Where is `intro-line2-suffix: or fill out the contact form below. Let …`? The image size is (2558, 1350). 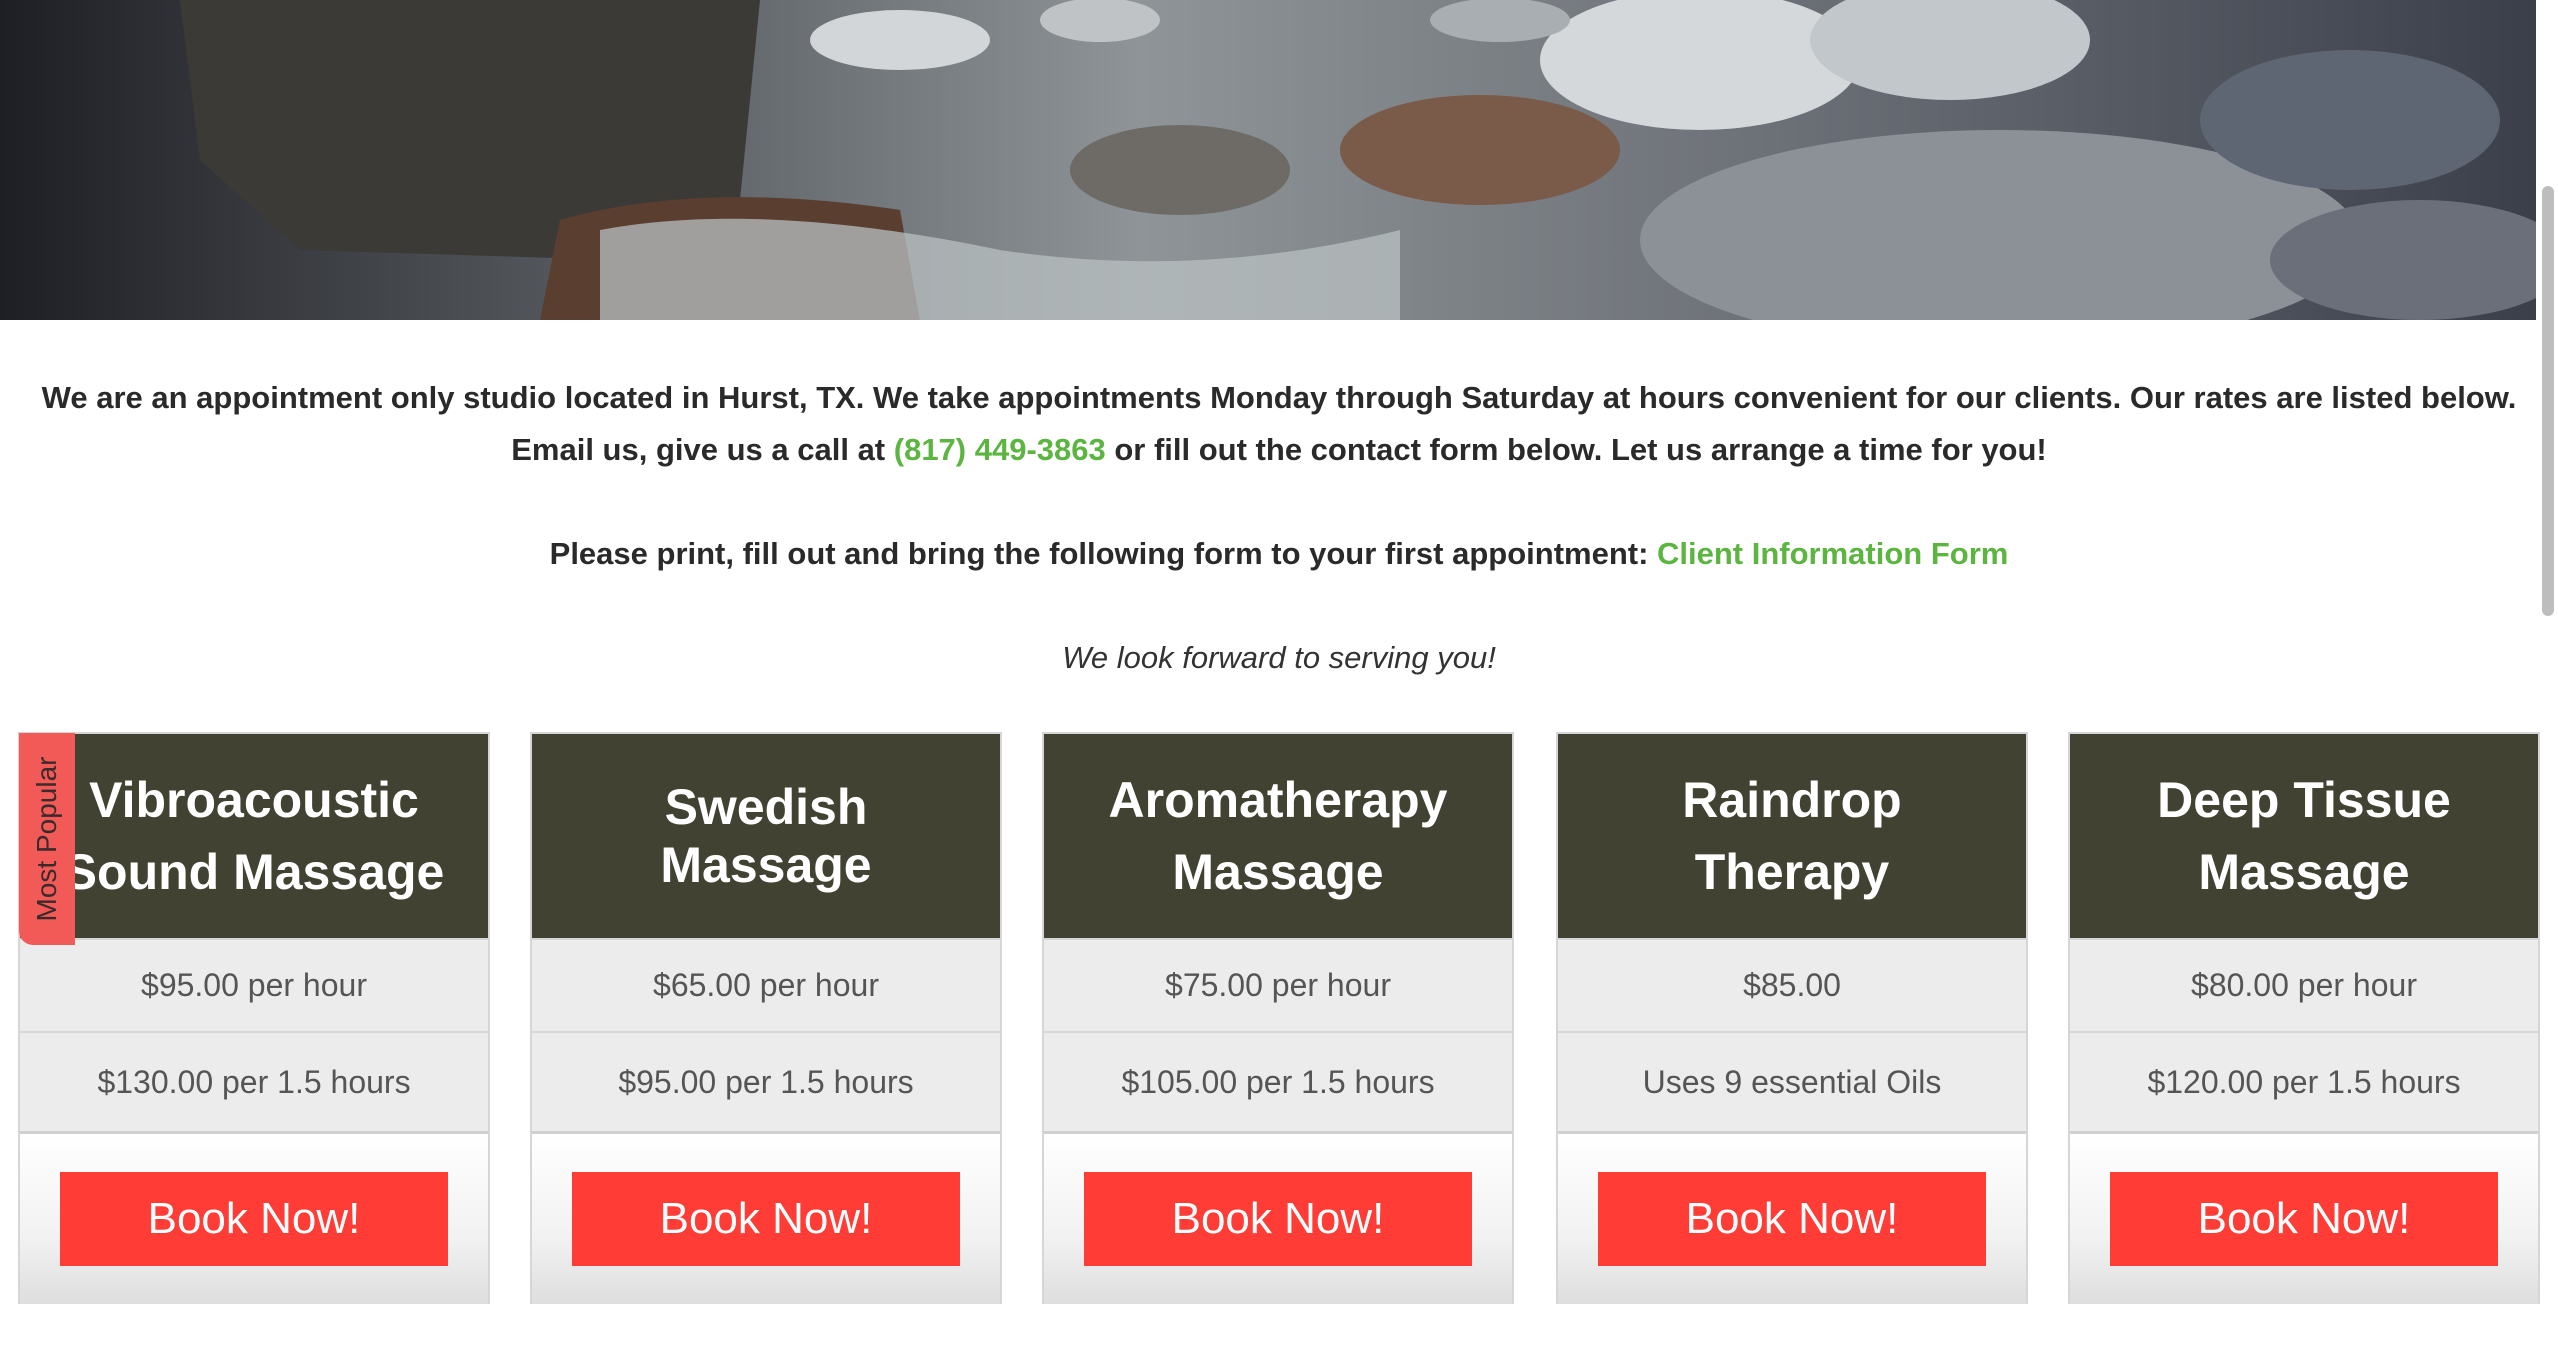 intro-line2-suffix: or fill out the contact form below. Let … is located at coordinates (1576, 449).